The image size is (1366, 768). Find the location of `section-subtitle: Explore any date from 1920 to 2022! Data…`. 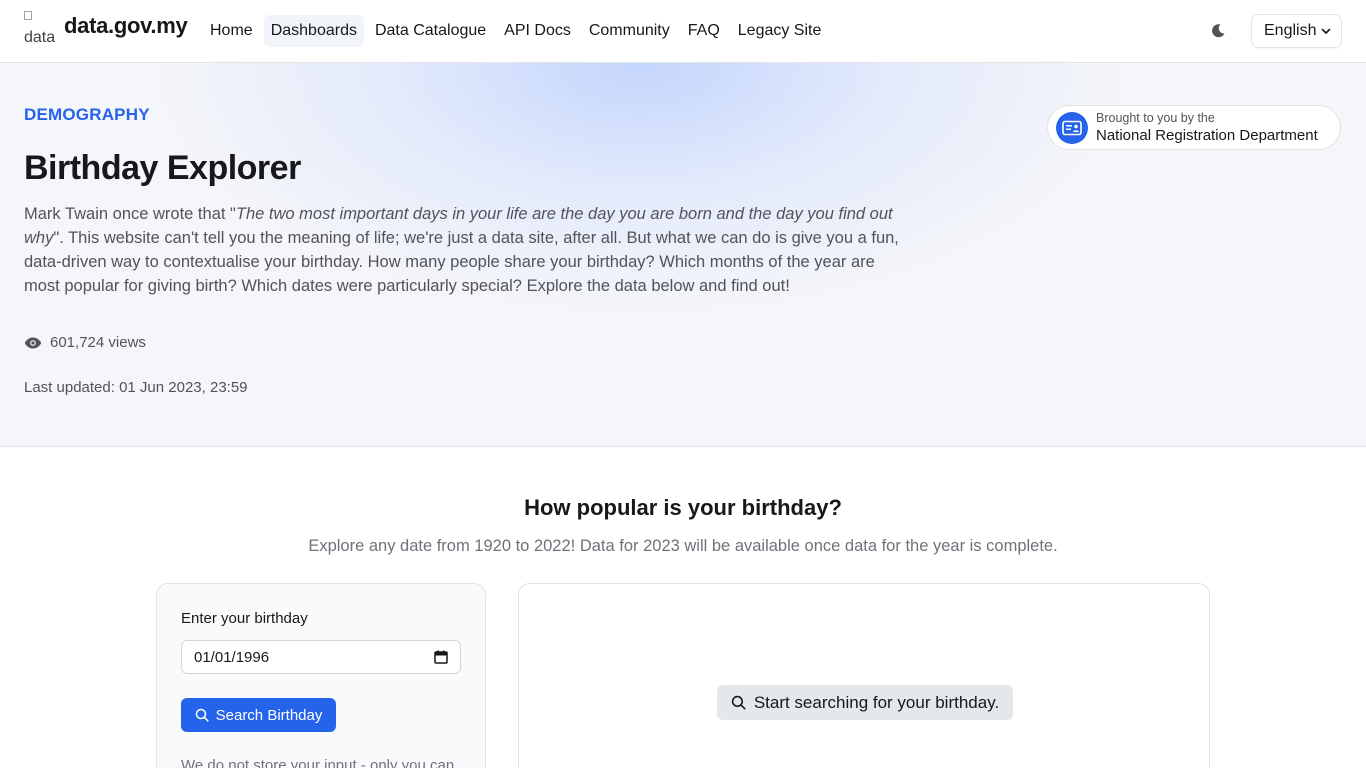

section-subtitle: Explore any date from 1920 to 2022! Data… is located at coordinates (683, 546).